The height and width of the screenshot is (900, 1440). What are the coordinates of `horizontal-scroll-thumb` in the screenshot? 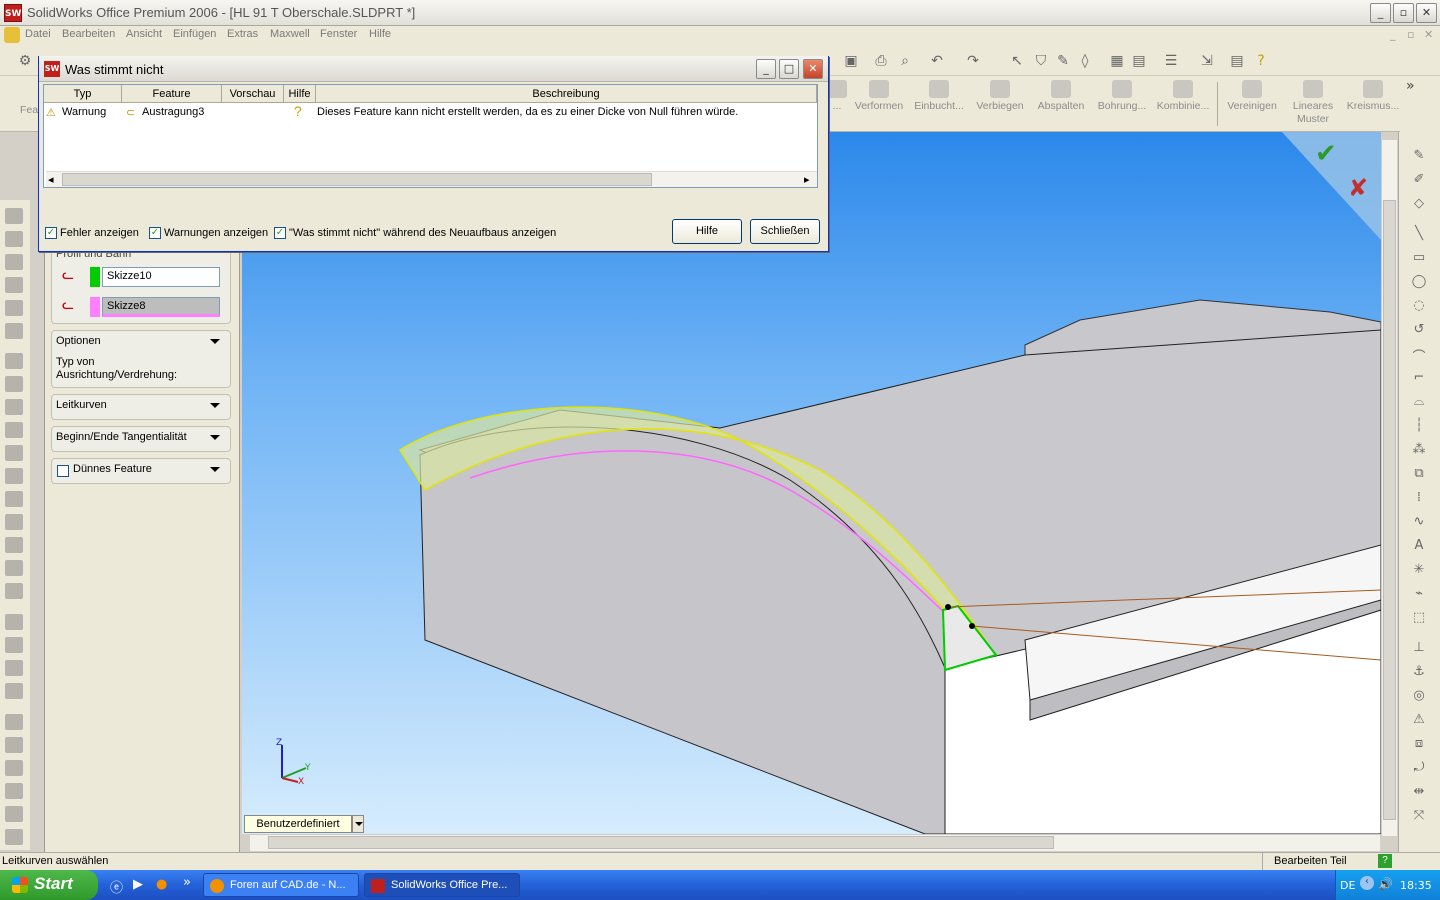 It's located at (661, 842).